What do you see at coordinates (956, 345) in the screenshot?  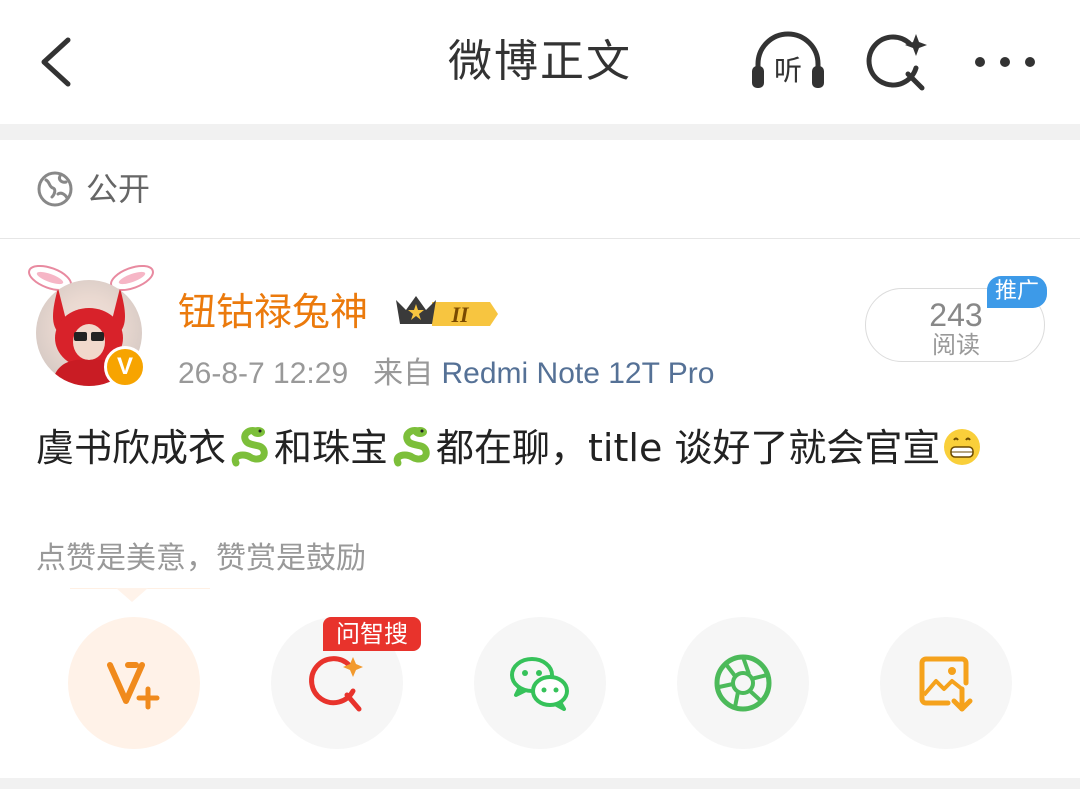 I see `read-count-label: 阅读` at bounding box center [956, 345].